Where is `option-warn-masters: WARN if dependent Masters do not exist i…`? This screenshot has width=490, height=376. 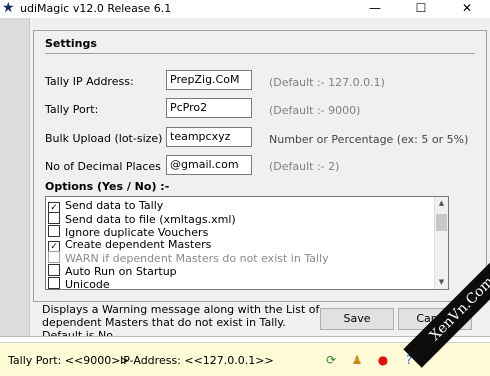
option-warn-masters: WARN if dependent Masters do not exist i… is located at coordinates (188, 258).